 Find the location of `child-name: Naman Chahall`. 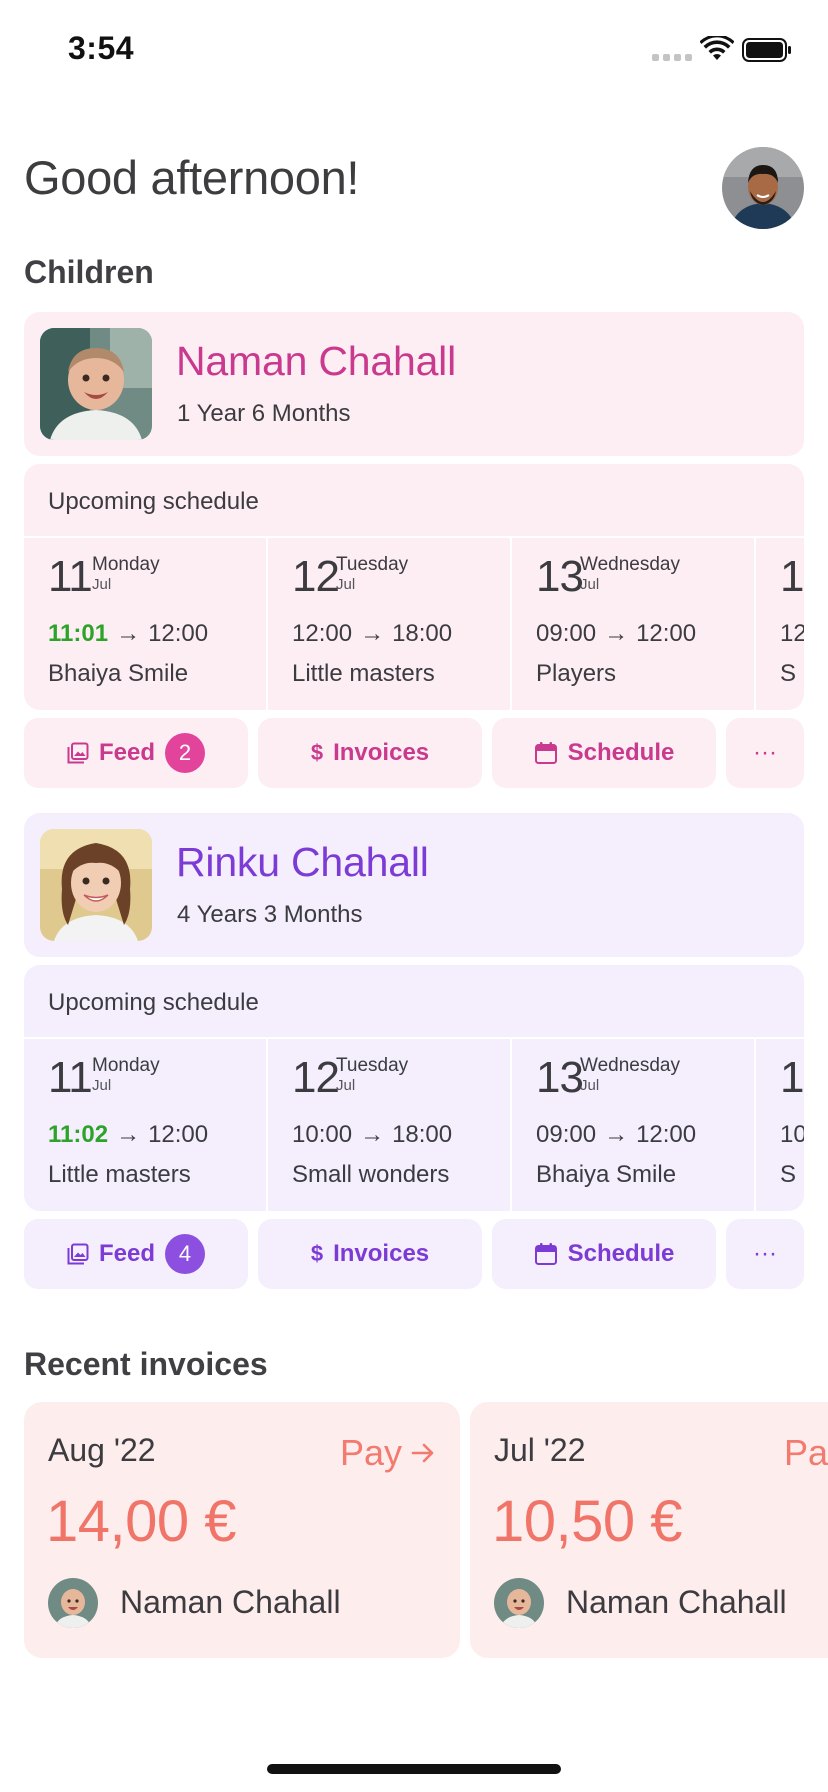

child-name: Naman Chahall is located at coordinates (316, 361).